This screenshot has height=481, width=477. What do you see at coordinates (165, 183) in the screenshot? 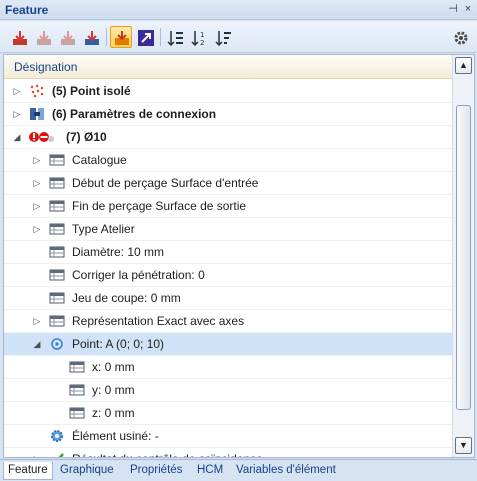
I see `tree-row-label: Début de perçage Surface d'entrée` at bounding box center [165, 183].